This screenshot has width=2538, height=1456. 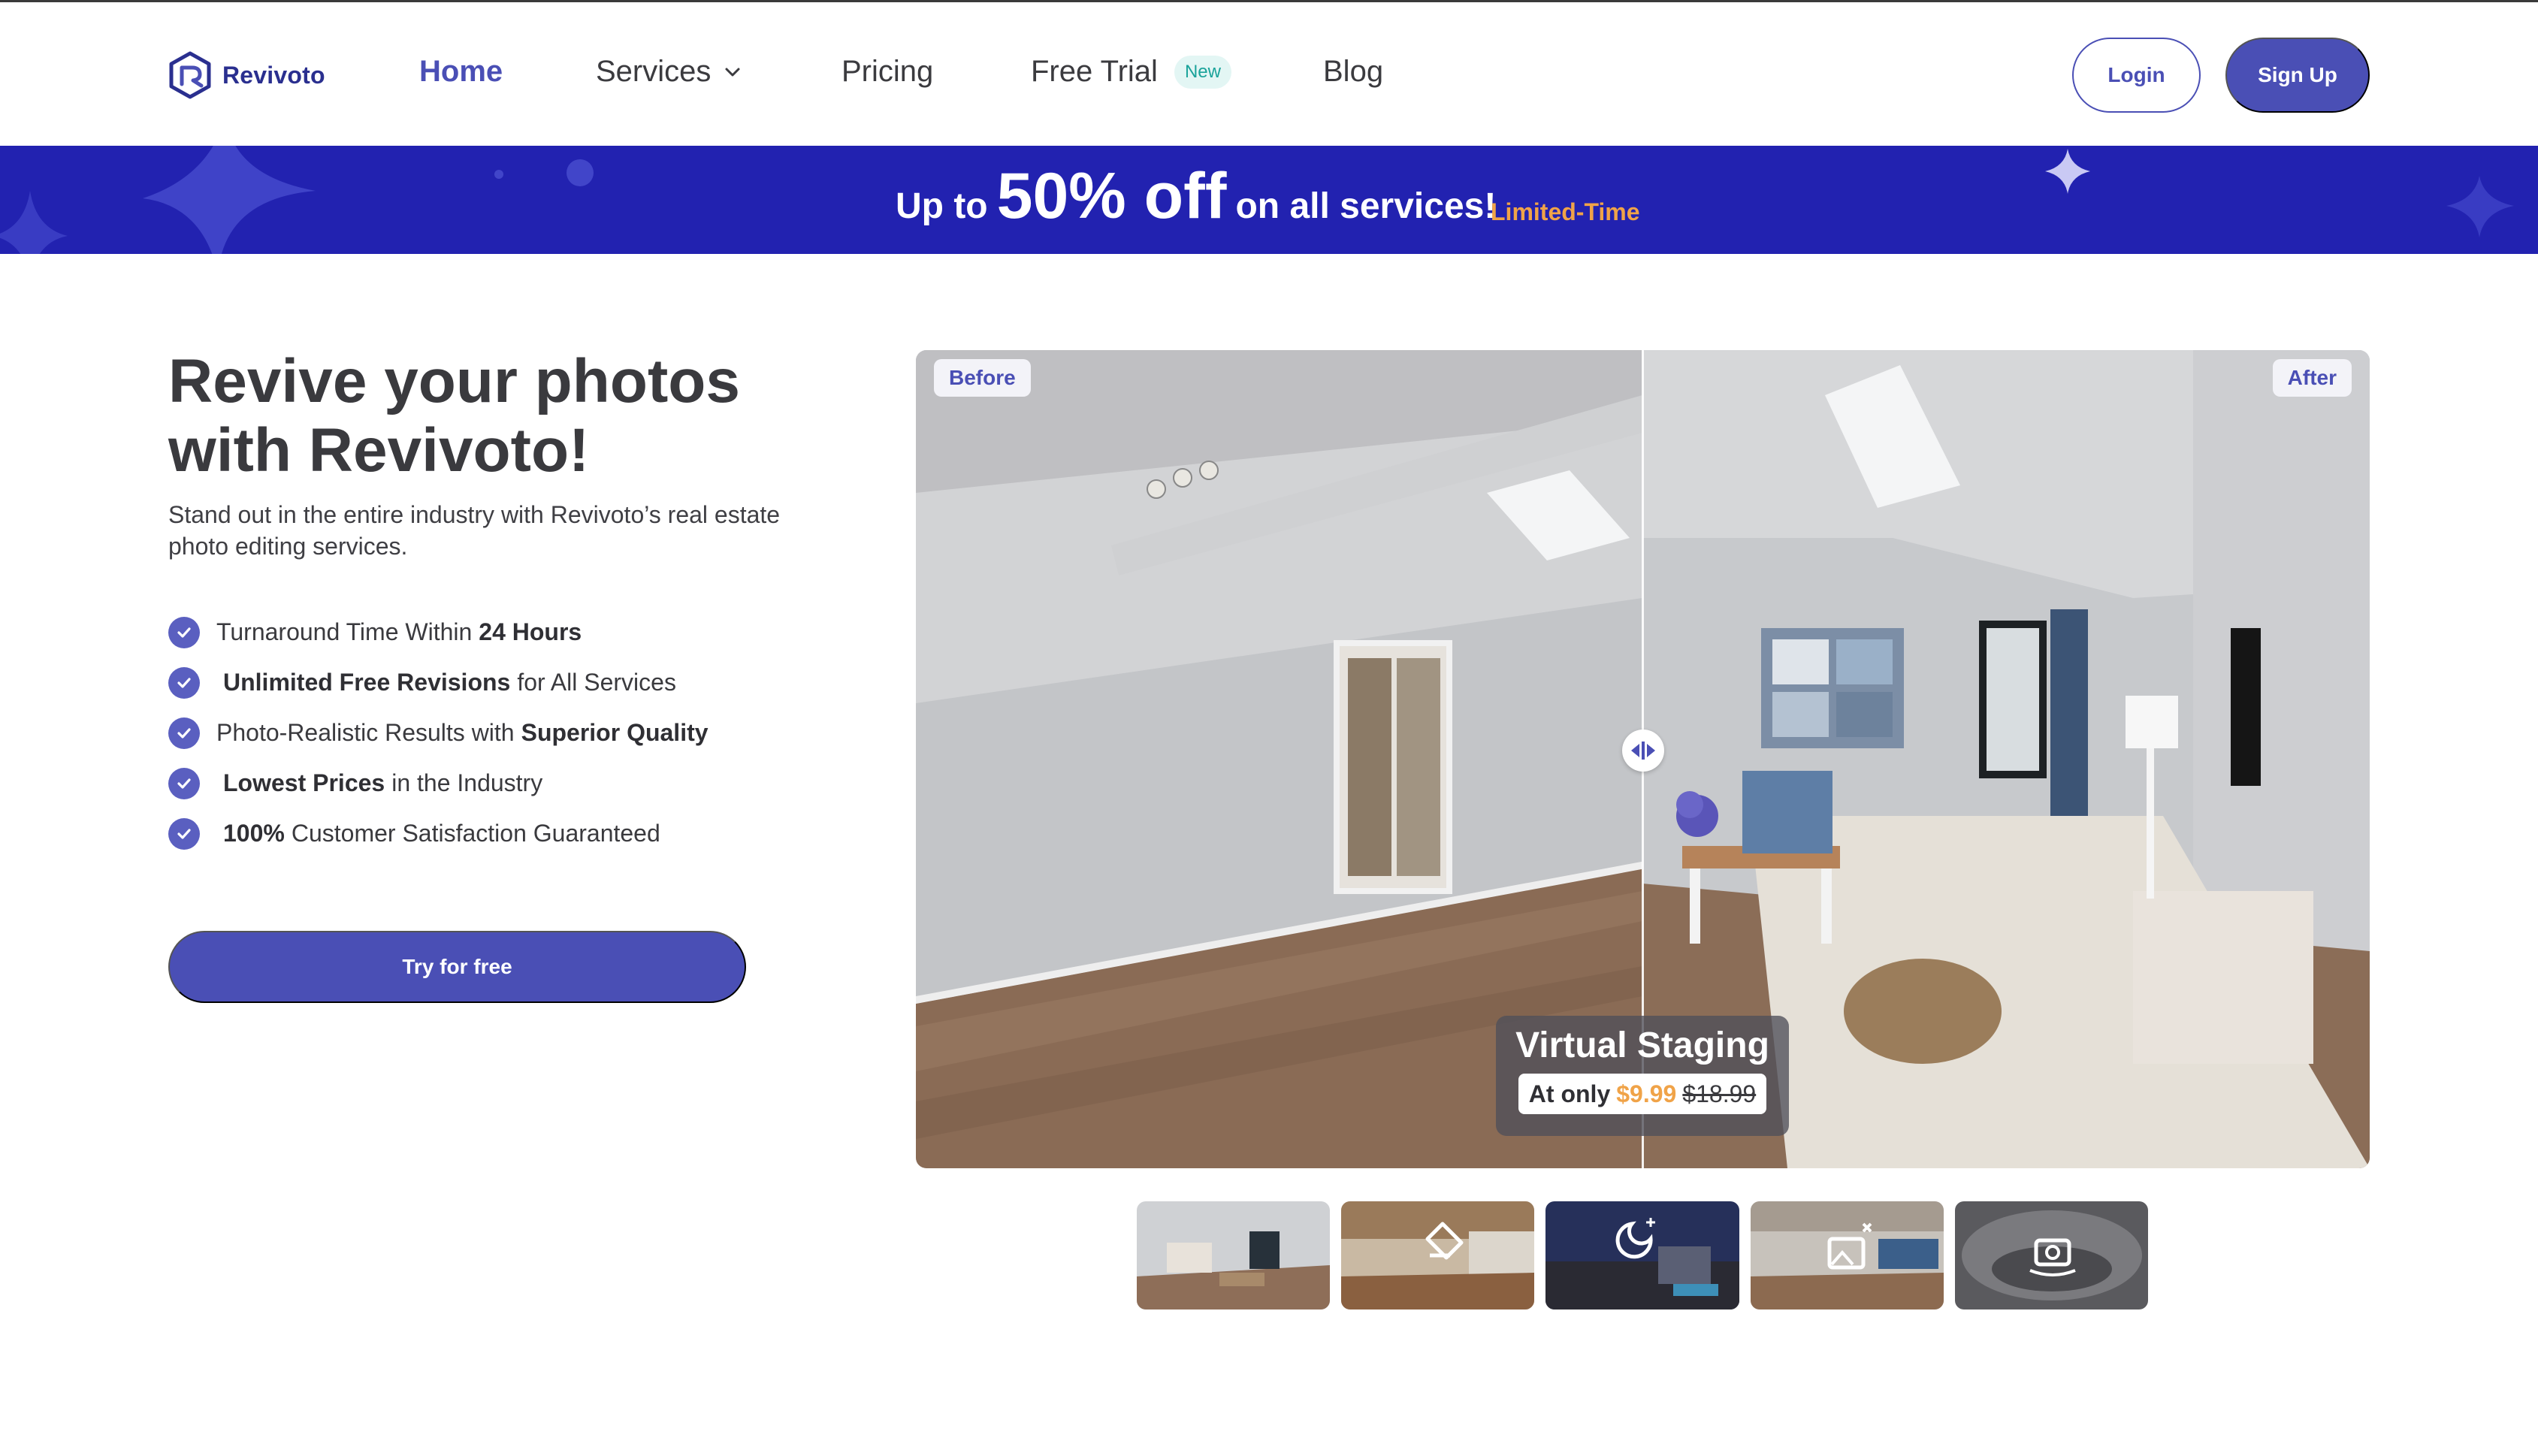 What do you see at coordinates (190, 75) in the screenshot?
I see `revivoto-logo-icon` at bounding box center [190, 75].